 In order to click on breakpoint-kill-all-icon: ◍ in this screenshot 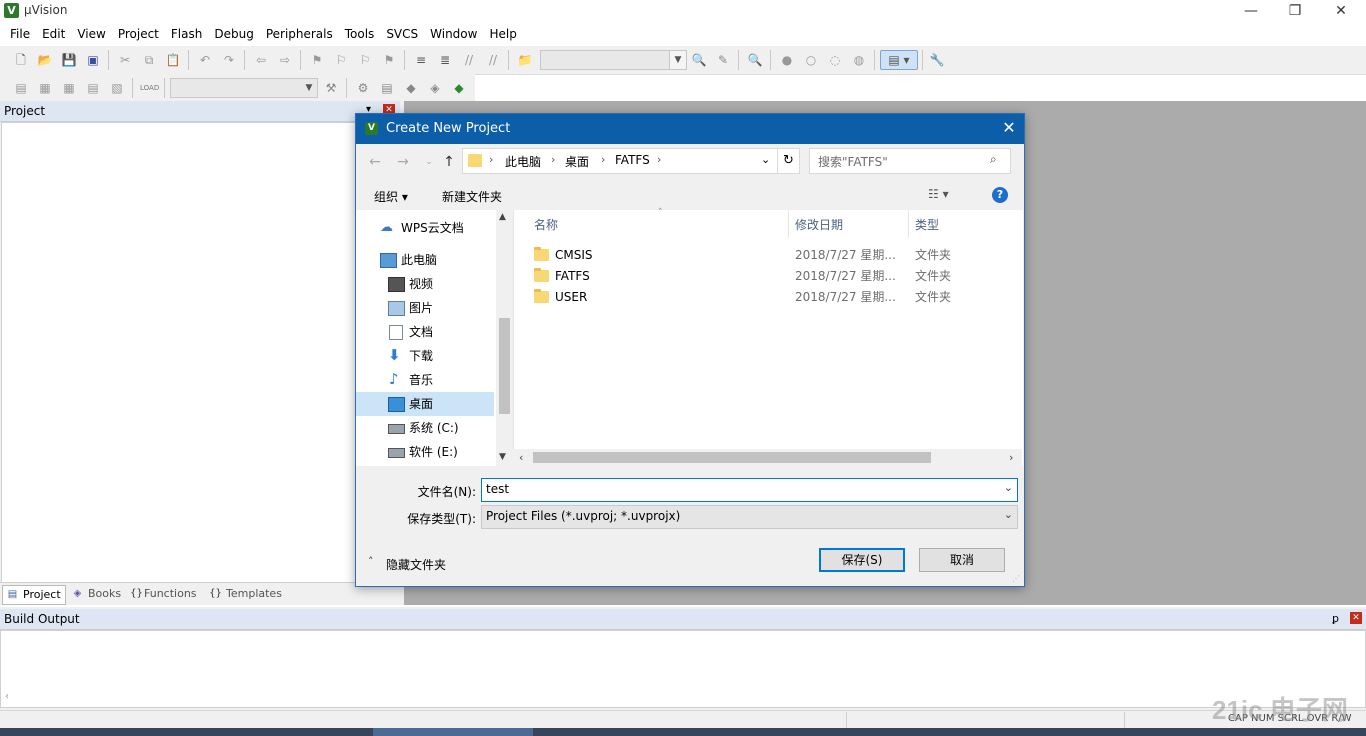, I will do `click(859, 60)`.